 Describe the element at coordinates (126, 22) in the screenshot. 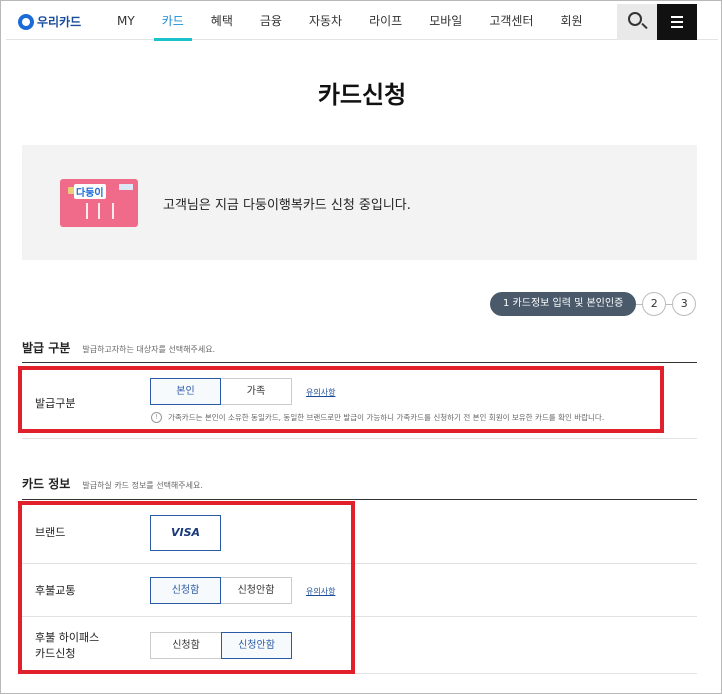

I see `nav-item-my: MY` at that location.